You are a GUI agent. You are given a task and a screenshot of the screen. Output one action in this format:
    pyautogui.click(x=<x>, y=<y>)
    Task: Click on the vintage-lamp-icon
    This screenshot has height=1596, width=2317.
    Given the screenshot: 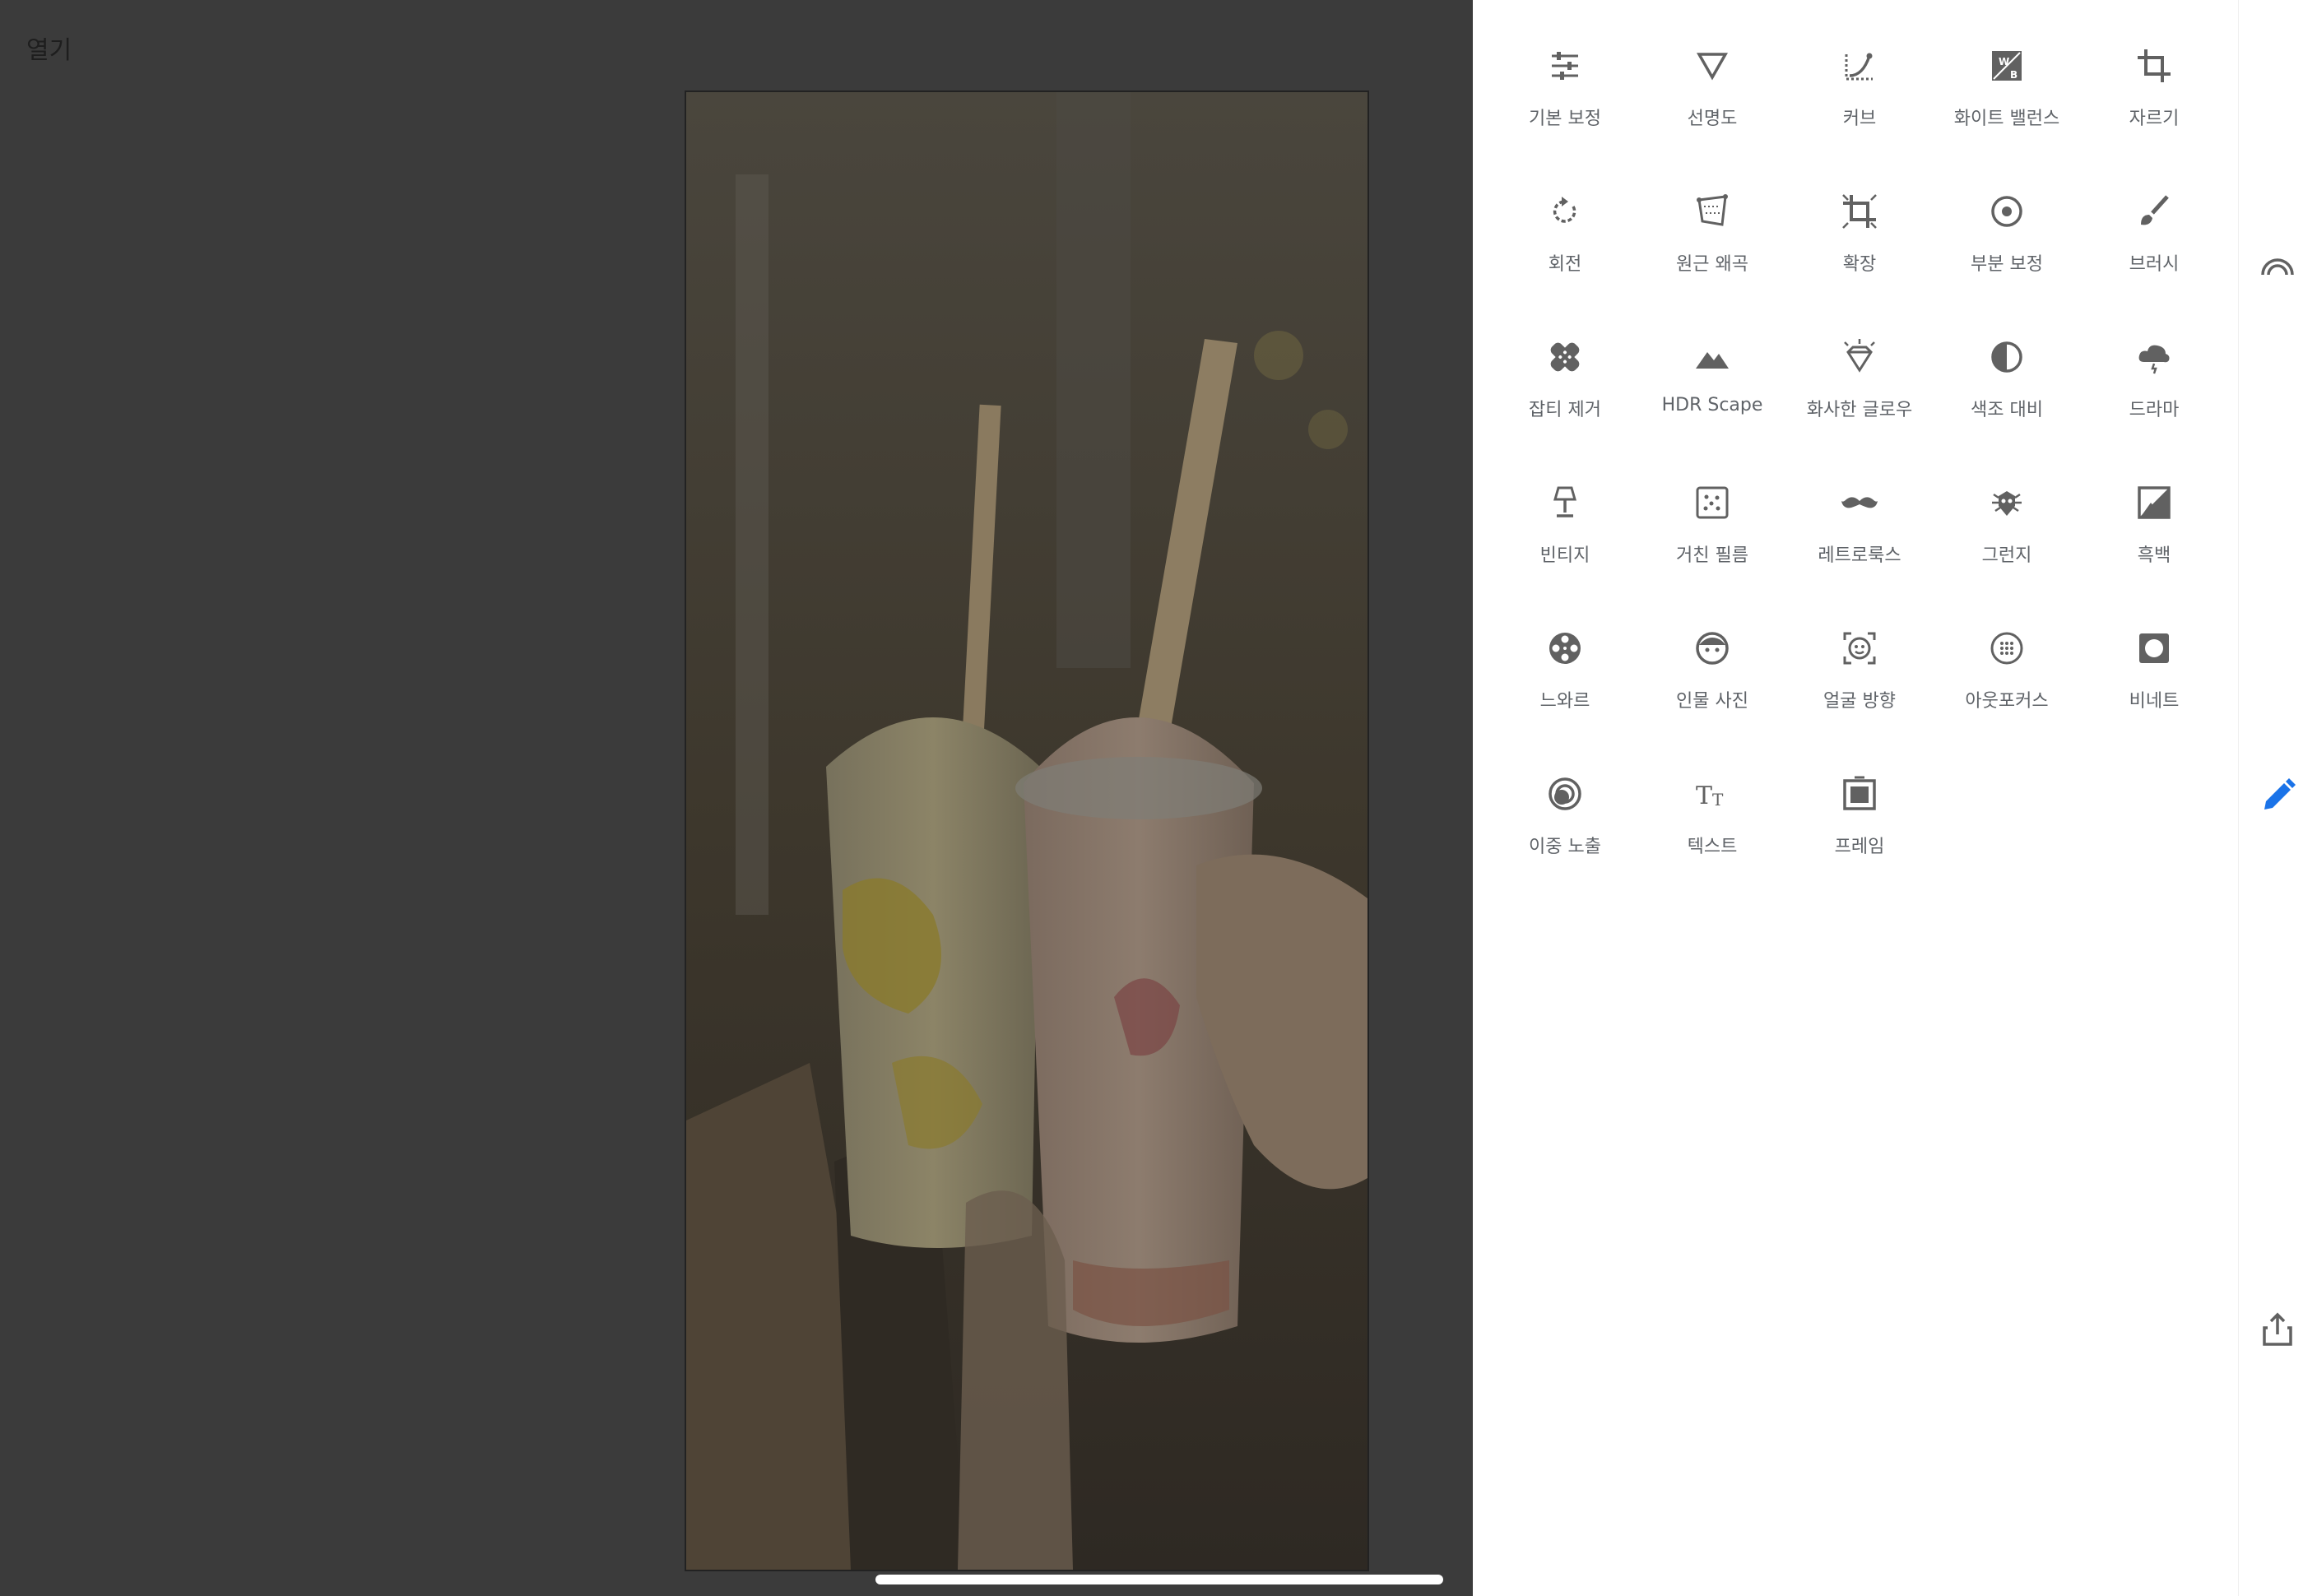 What is the action you would take?
    pyautogui.click(x=1565, y=503)
    